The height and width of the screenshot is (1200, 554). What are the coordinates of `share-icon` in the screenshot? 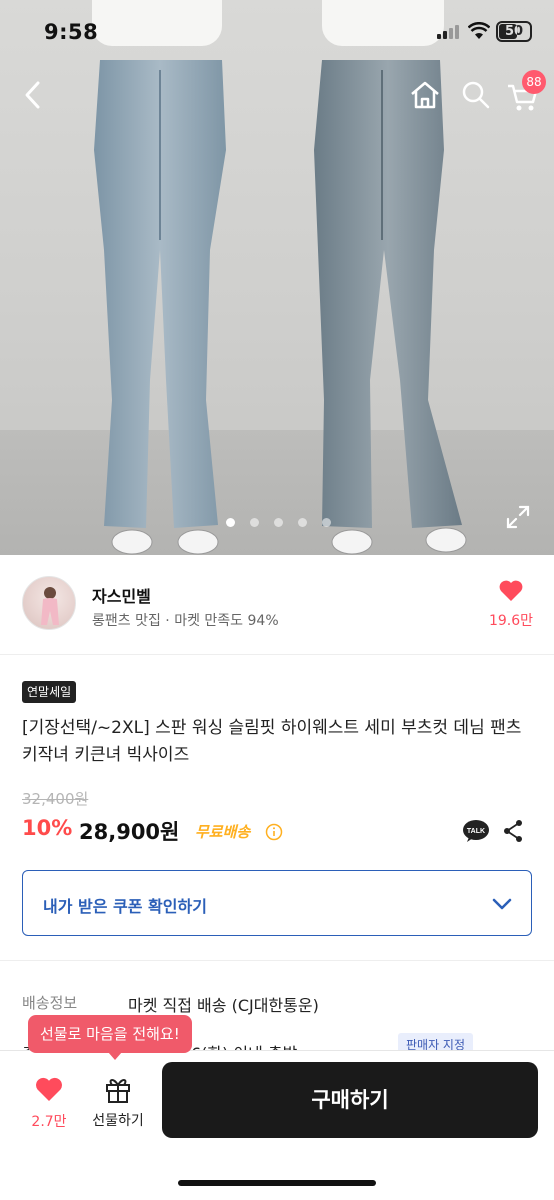 It's located at (513, 831).